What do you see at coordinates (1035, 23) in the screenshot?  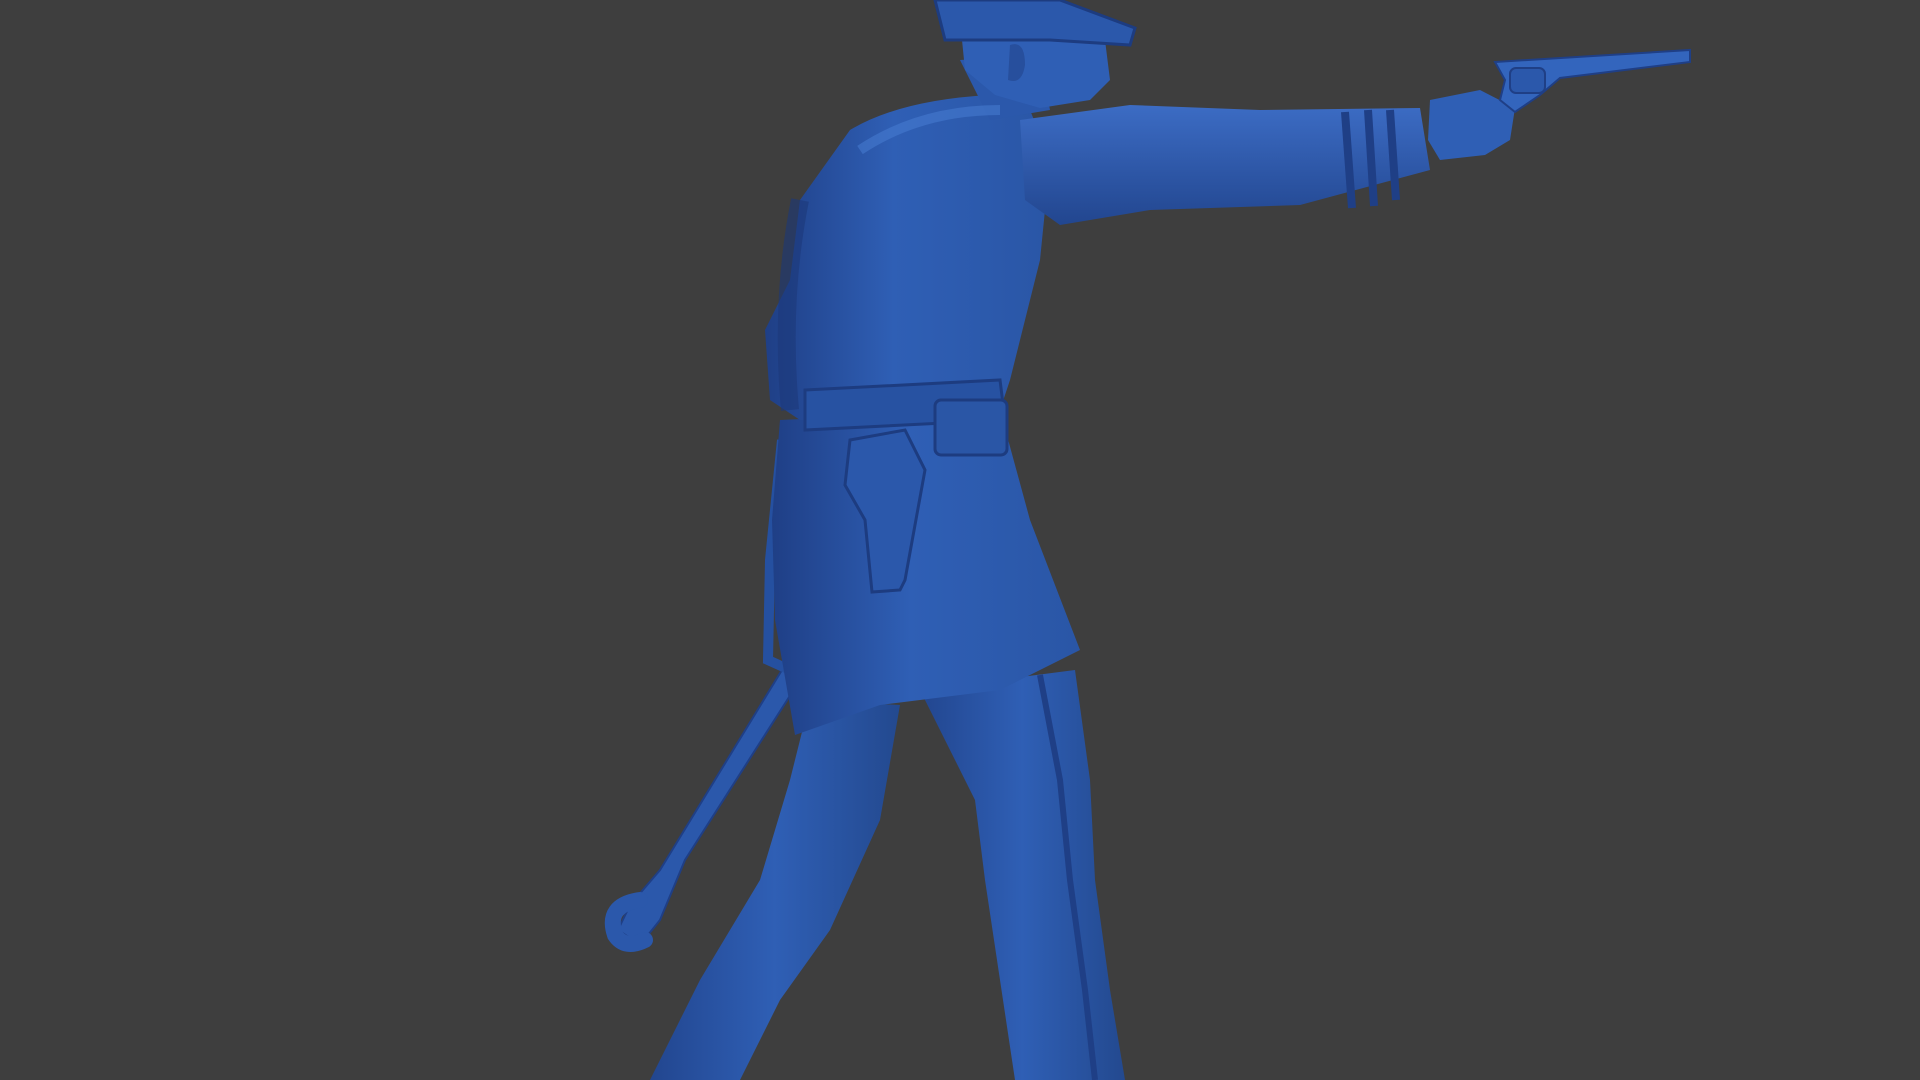 I see `kepi-cap` at bounding box center [1035, 23].